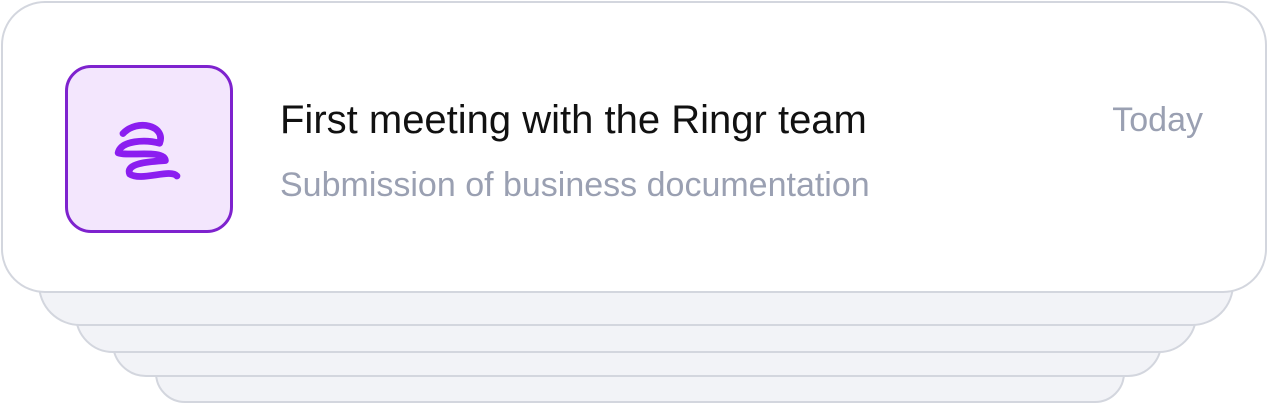 The height and width of the screenshot is (405, 1269). Describe the element at coordinates (573, 120) in the screenshot. I see `notification-title: First meeting with the Ringr team` at that location.